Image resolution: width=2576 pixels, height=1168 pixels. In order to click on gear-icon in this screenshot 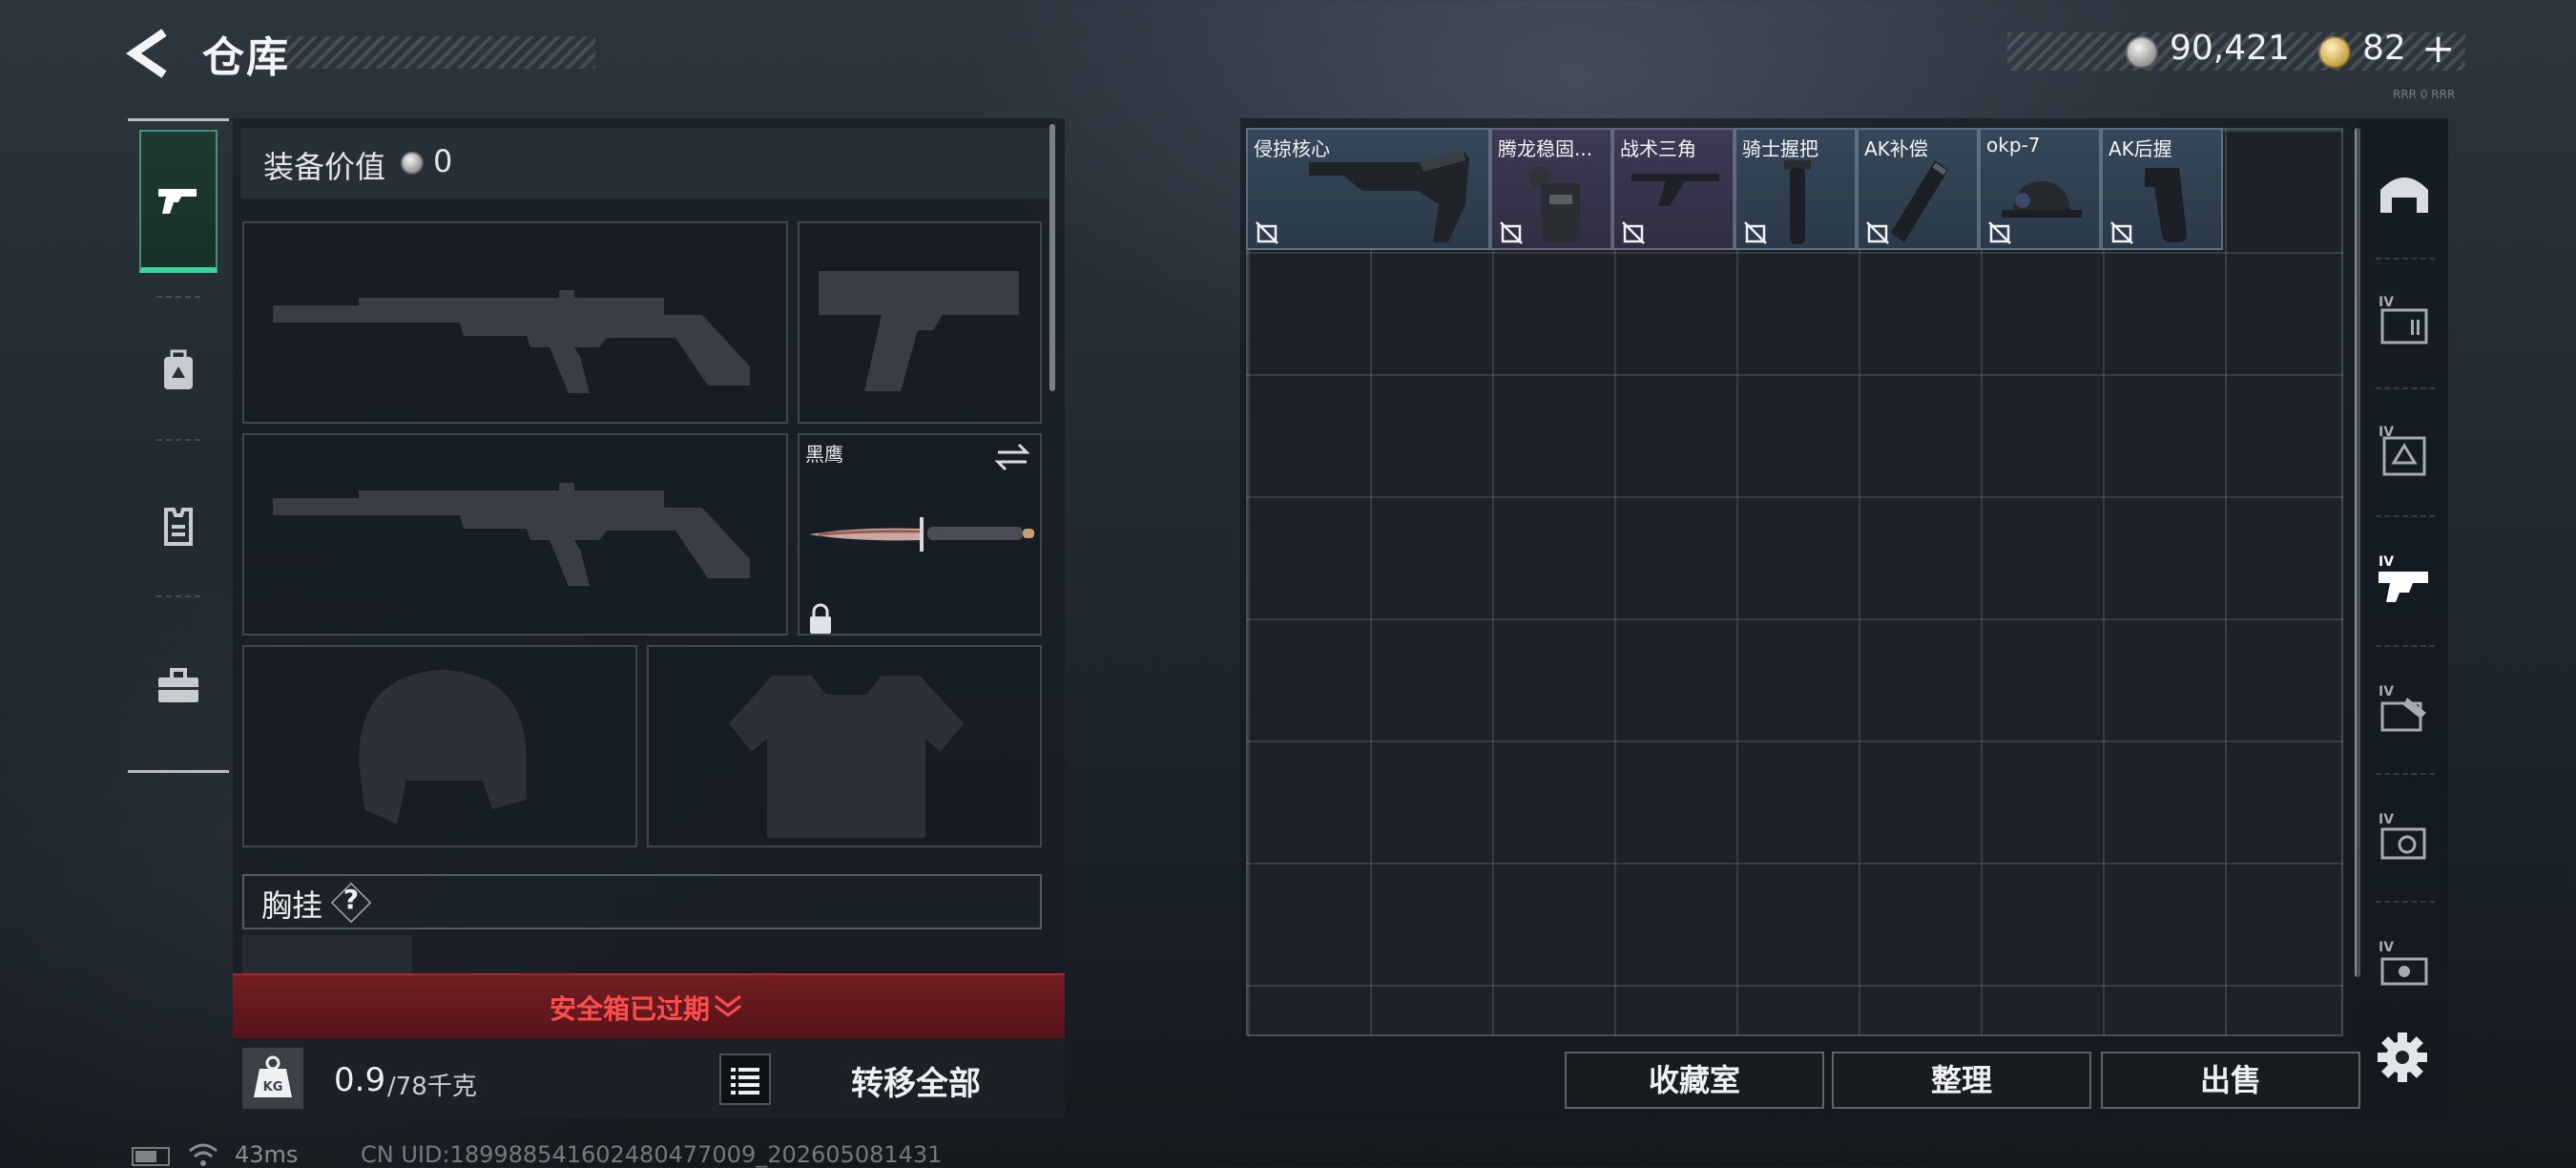, I will do `click(2402, 1057)`.